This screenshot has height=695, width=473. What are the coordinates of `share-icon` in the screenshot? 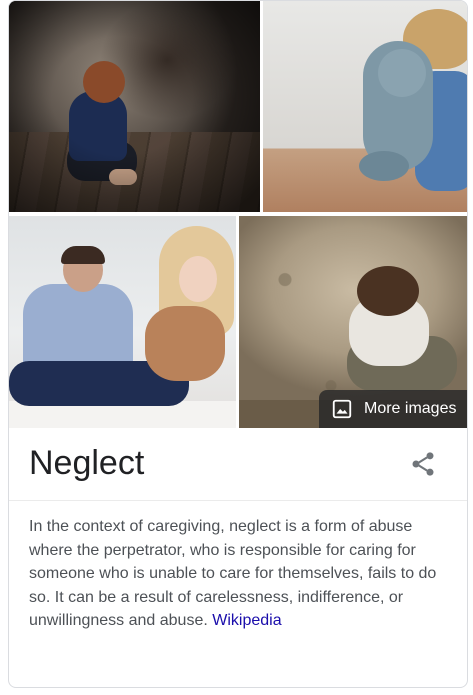 It's located at (423, 464).